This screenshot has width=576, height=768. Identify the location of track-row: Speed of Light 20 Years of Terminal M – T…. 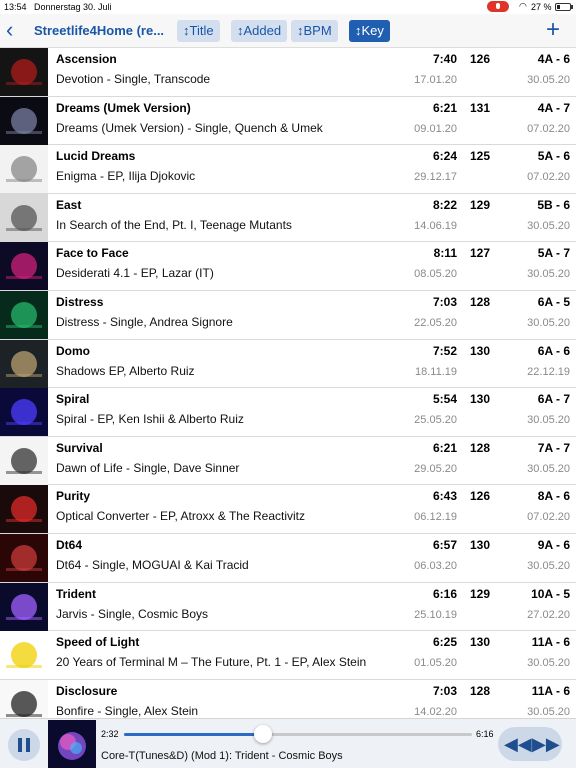
(288, 655).